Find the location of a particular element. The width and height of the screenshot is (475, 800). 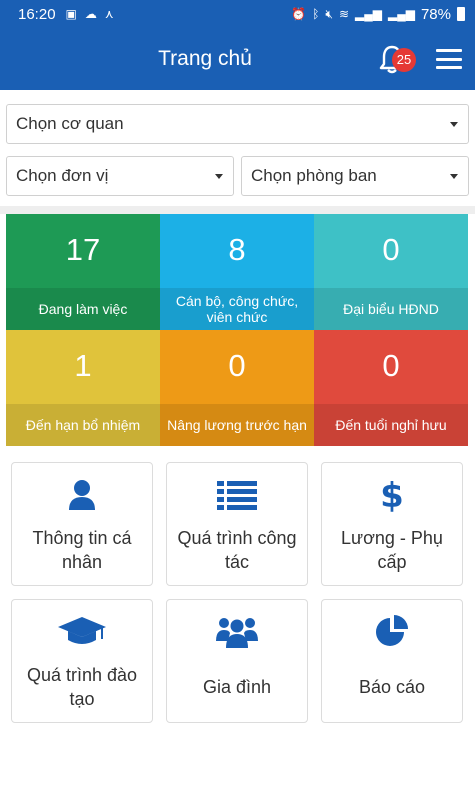

stat-tile-retirement: 0 Đến tuổi nghỉ hưu is located at coordinates (391, 388).